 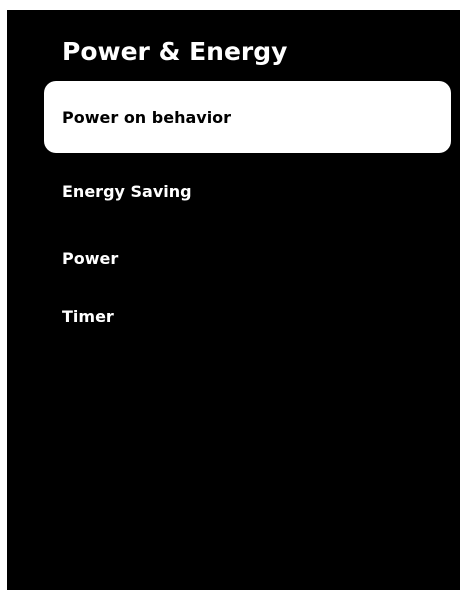 What do you see at coordinates (90, 258) in the screenshot?
I see `menu-item-label: Power` at bounding box center [90, 258].